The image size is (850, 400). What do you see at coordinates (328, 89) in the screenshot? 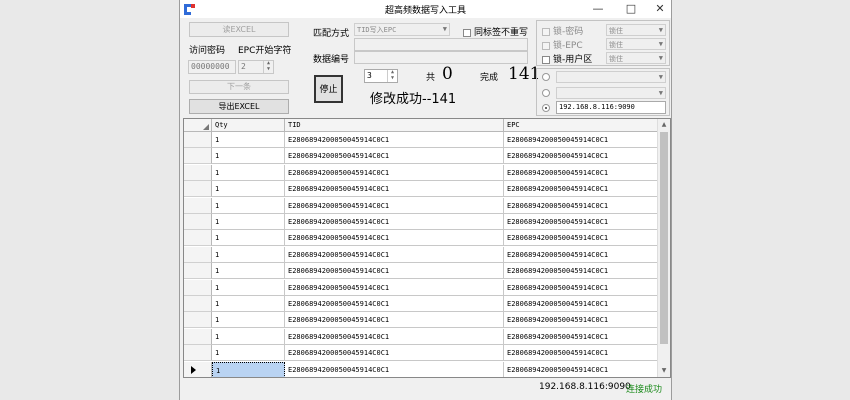
I see `stop-button: 停止` at bounding box center [328, 89].